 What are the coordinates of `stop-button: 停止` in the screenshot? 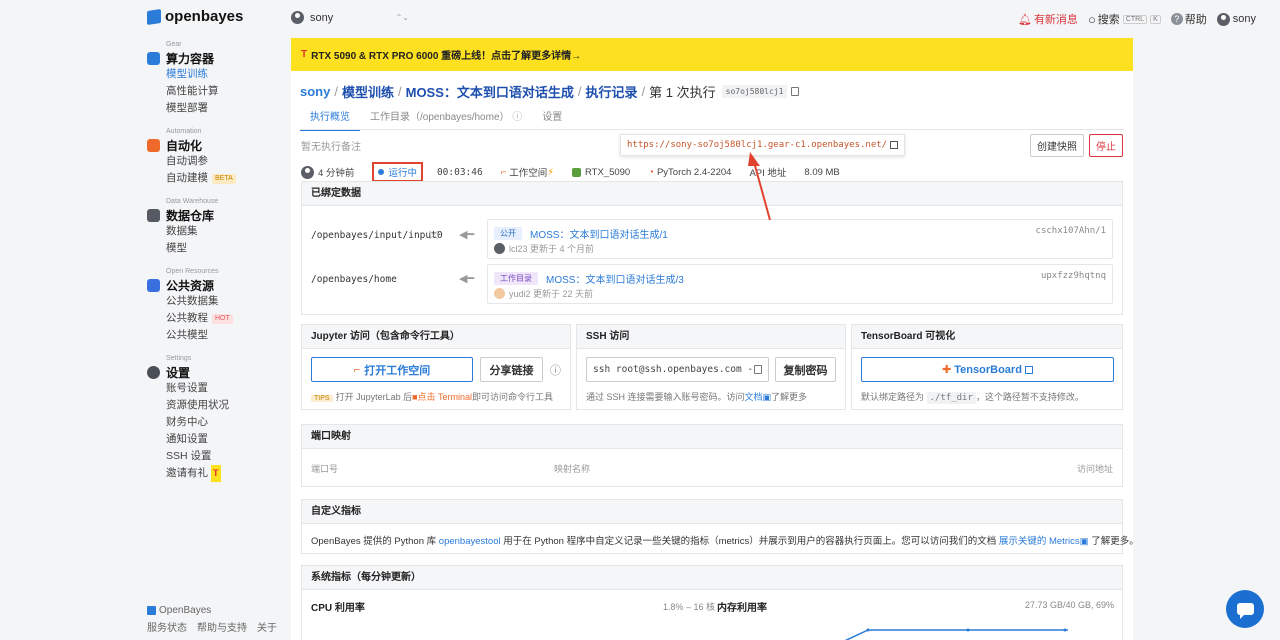 It's located at (1106, 145).